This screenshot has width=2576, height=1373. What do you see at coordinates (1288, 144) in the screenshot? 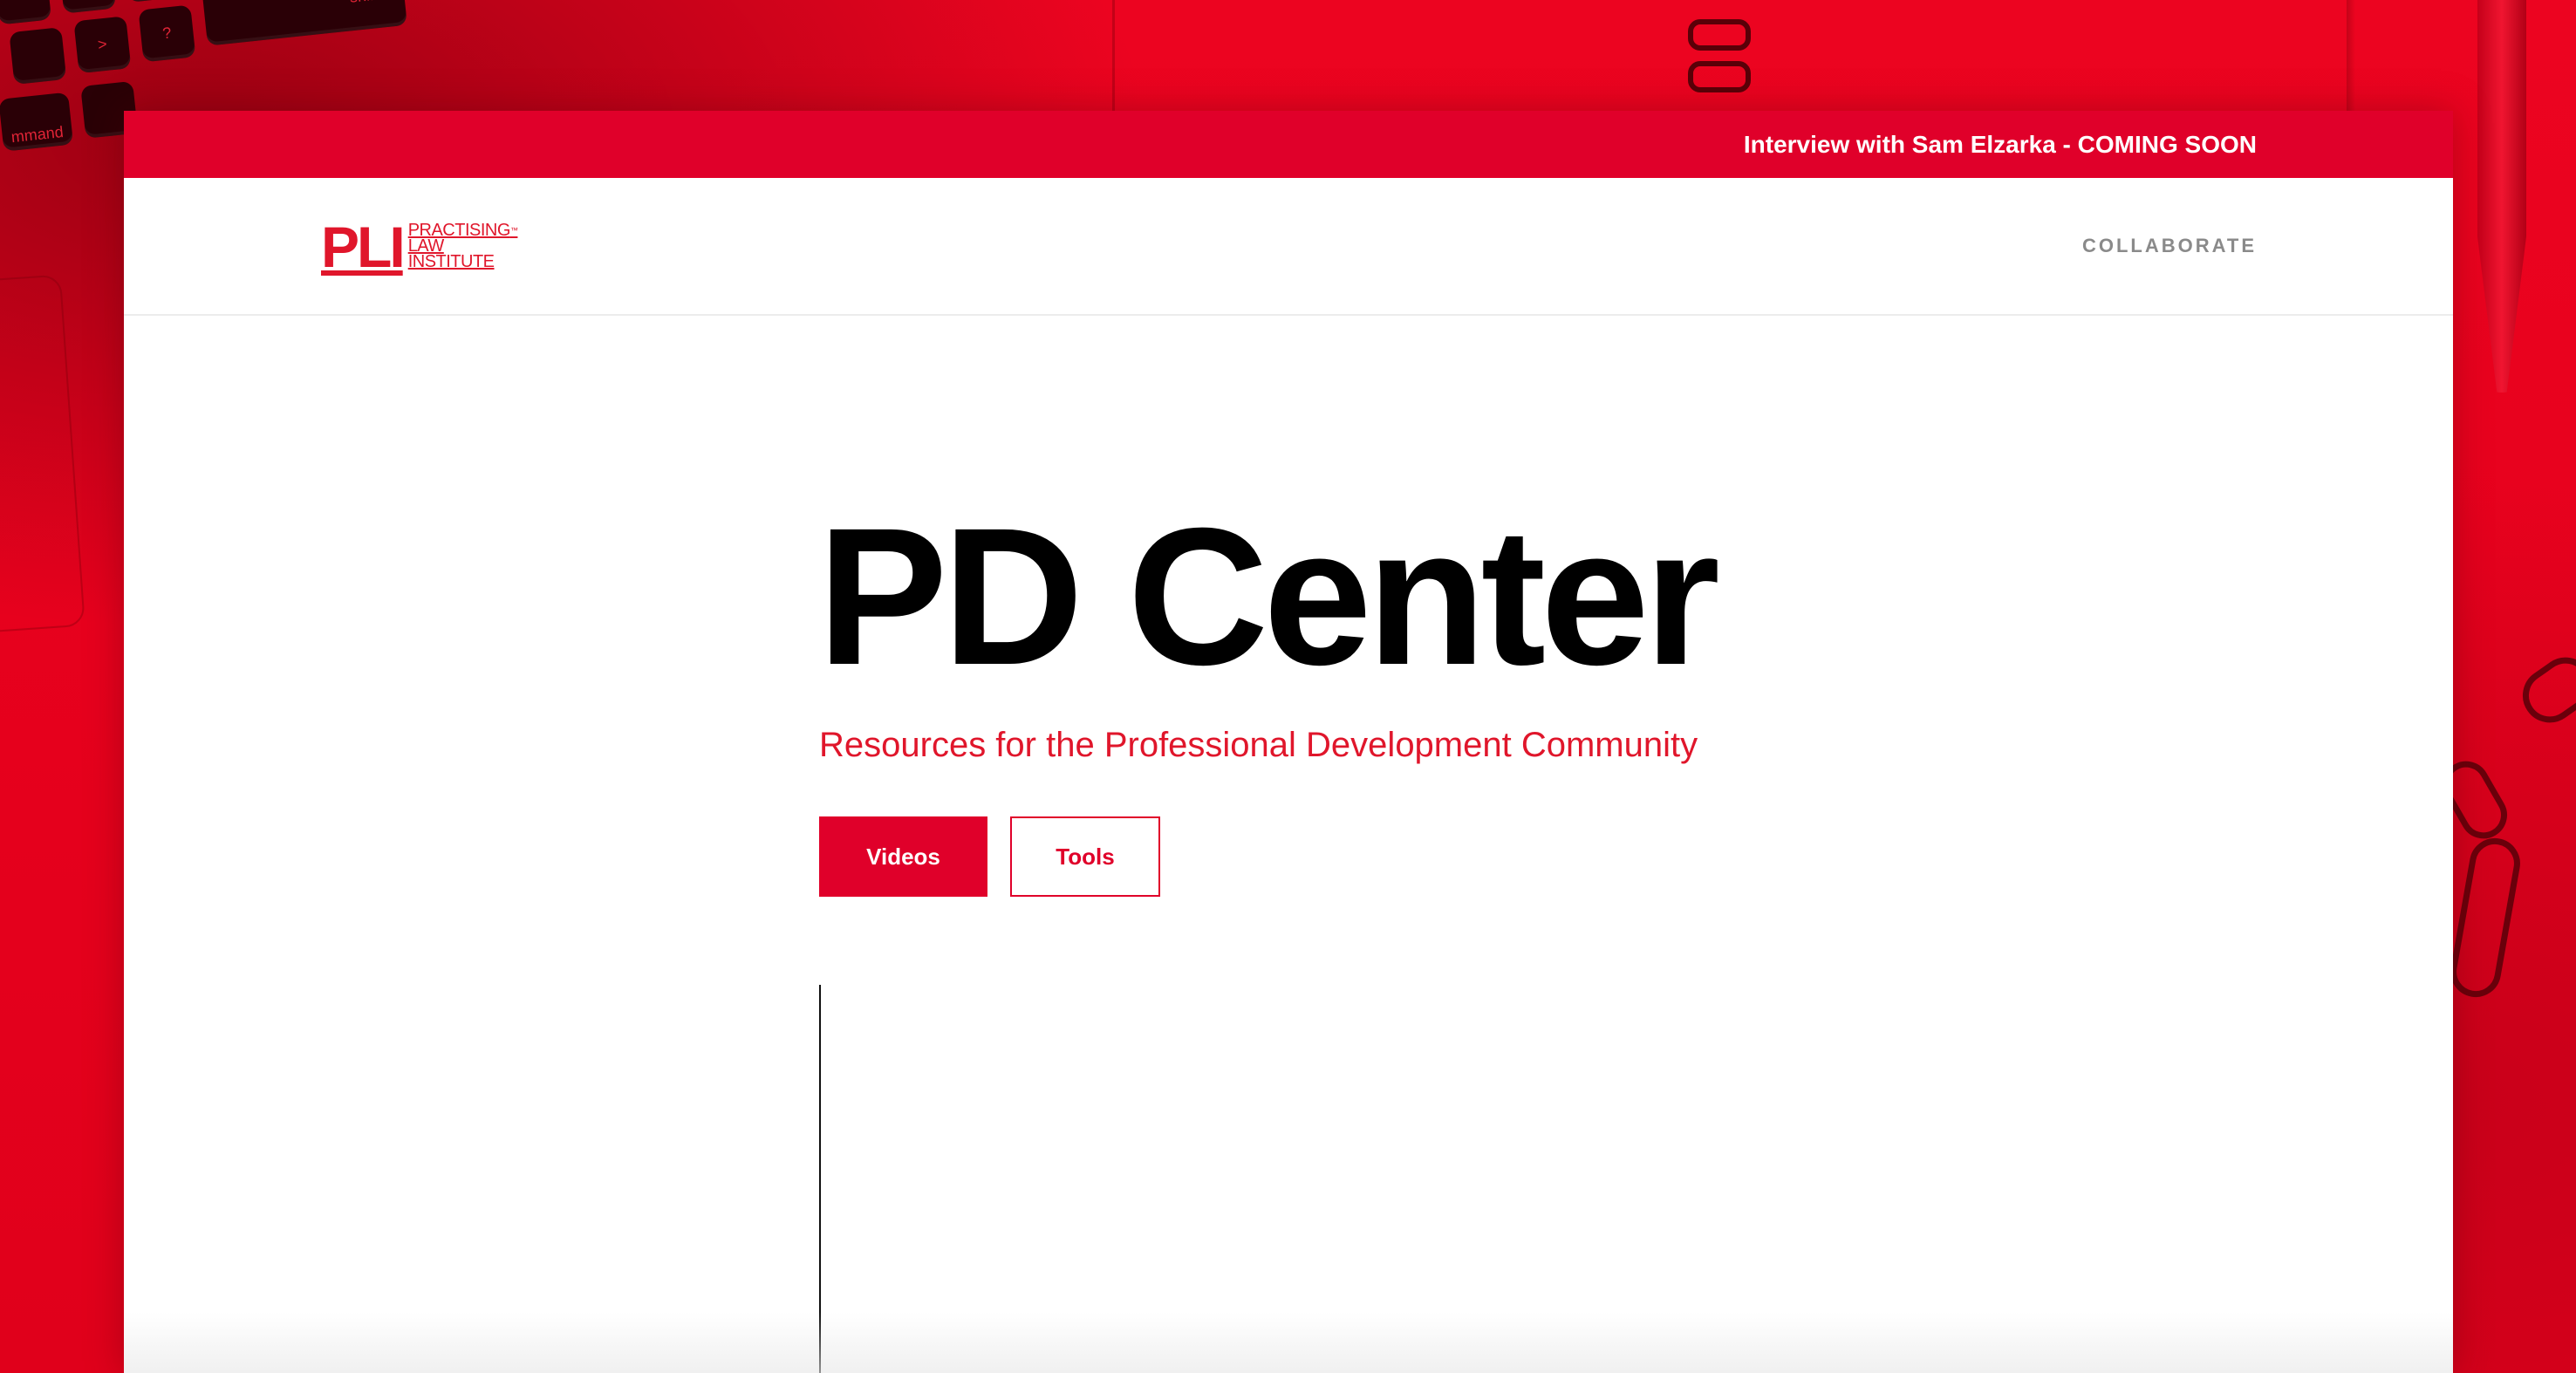
I see `announcement-bar: Interview with Sam Elzarka - COMING SOON` at bounding box center [1288, 144].